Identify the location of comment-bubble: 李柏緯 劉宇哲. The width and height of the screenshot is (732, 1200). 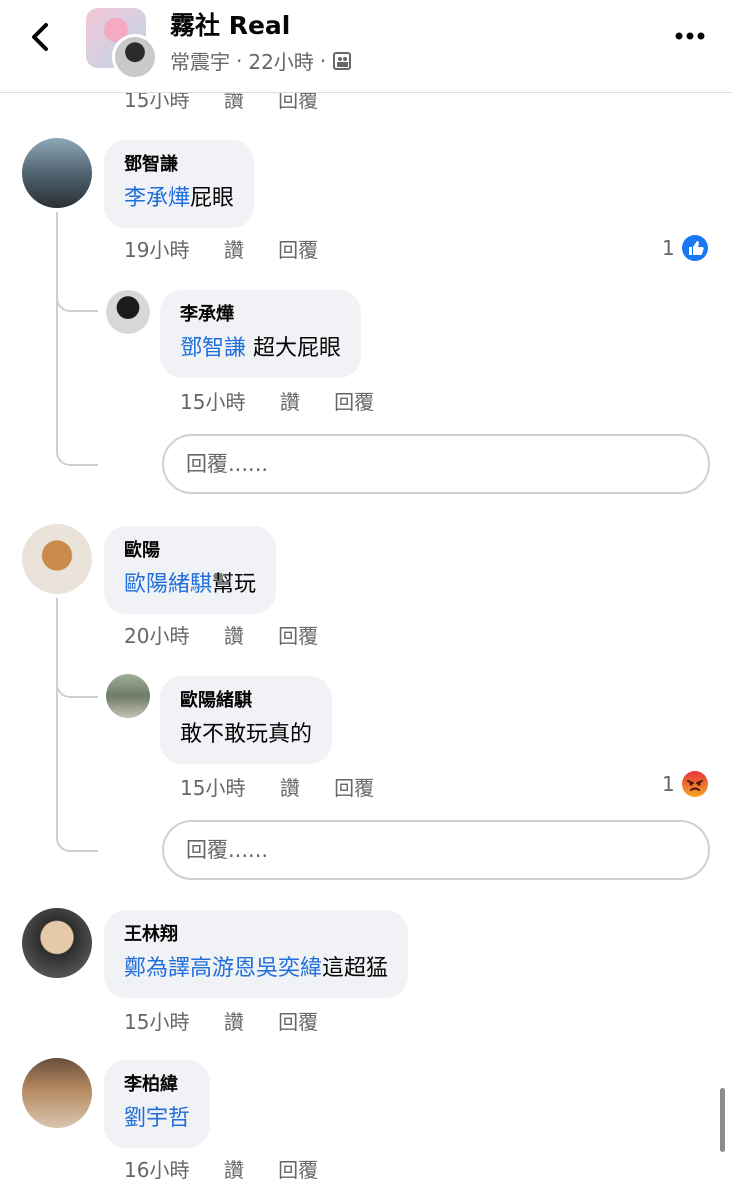
(157, 1104).